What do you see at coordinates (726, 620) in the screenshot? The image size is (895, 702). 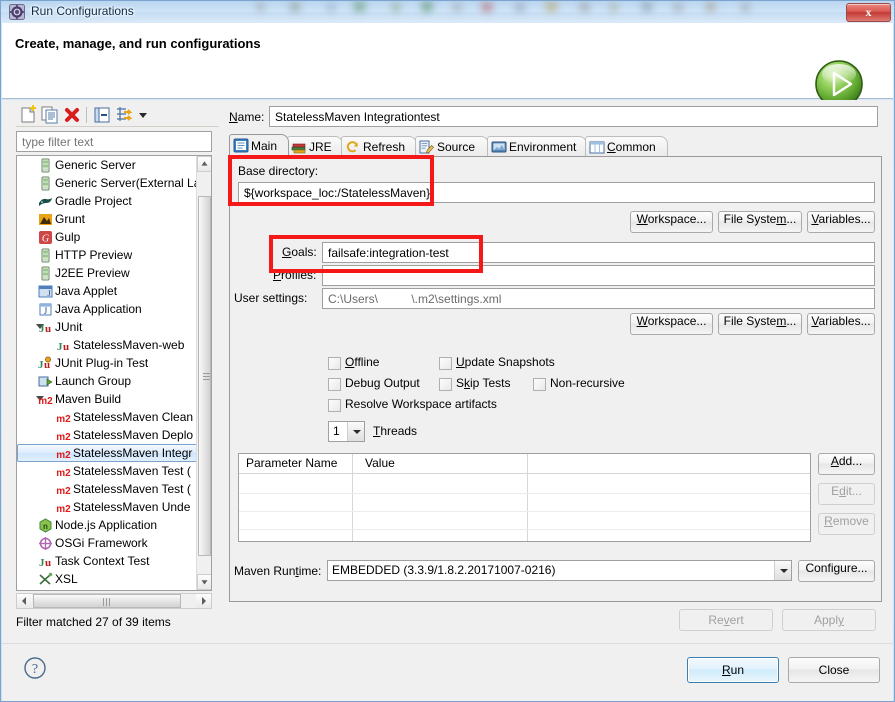 I see `revert-button: Revert` at bounding box center [726, 620].